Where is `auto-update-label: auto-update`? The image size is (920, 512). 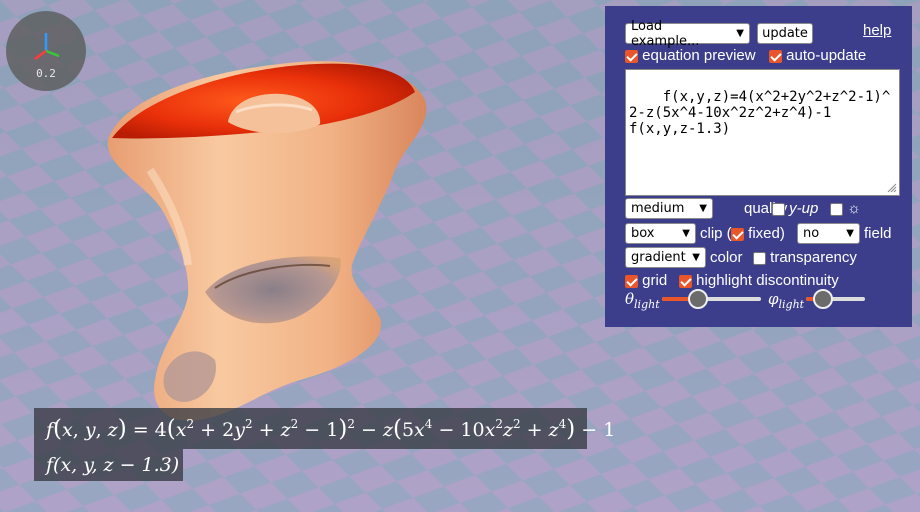 auto-update-label: auto-update is located at coordinates (826, 55).